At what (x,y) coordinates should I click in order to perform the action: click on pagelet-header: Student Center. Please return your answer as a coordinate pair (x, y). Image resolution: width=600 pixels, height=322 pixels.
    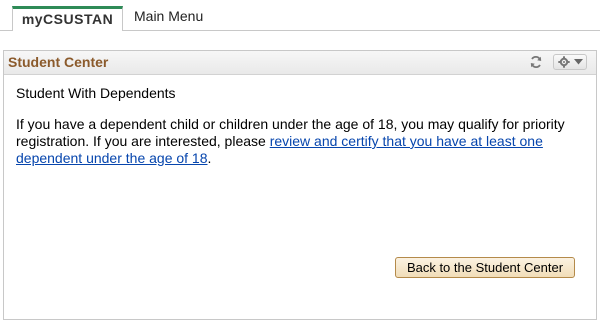
    Looking at the image, I should click on (300, 63).